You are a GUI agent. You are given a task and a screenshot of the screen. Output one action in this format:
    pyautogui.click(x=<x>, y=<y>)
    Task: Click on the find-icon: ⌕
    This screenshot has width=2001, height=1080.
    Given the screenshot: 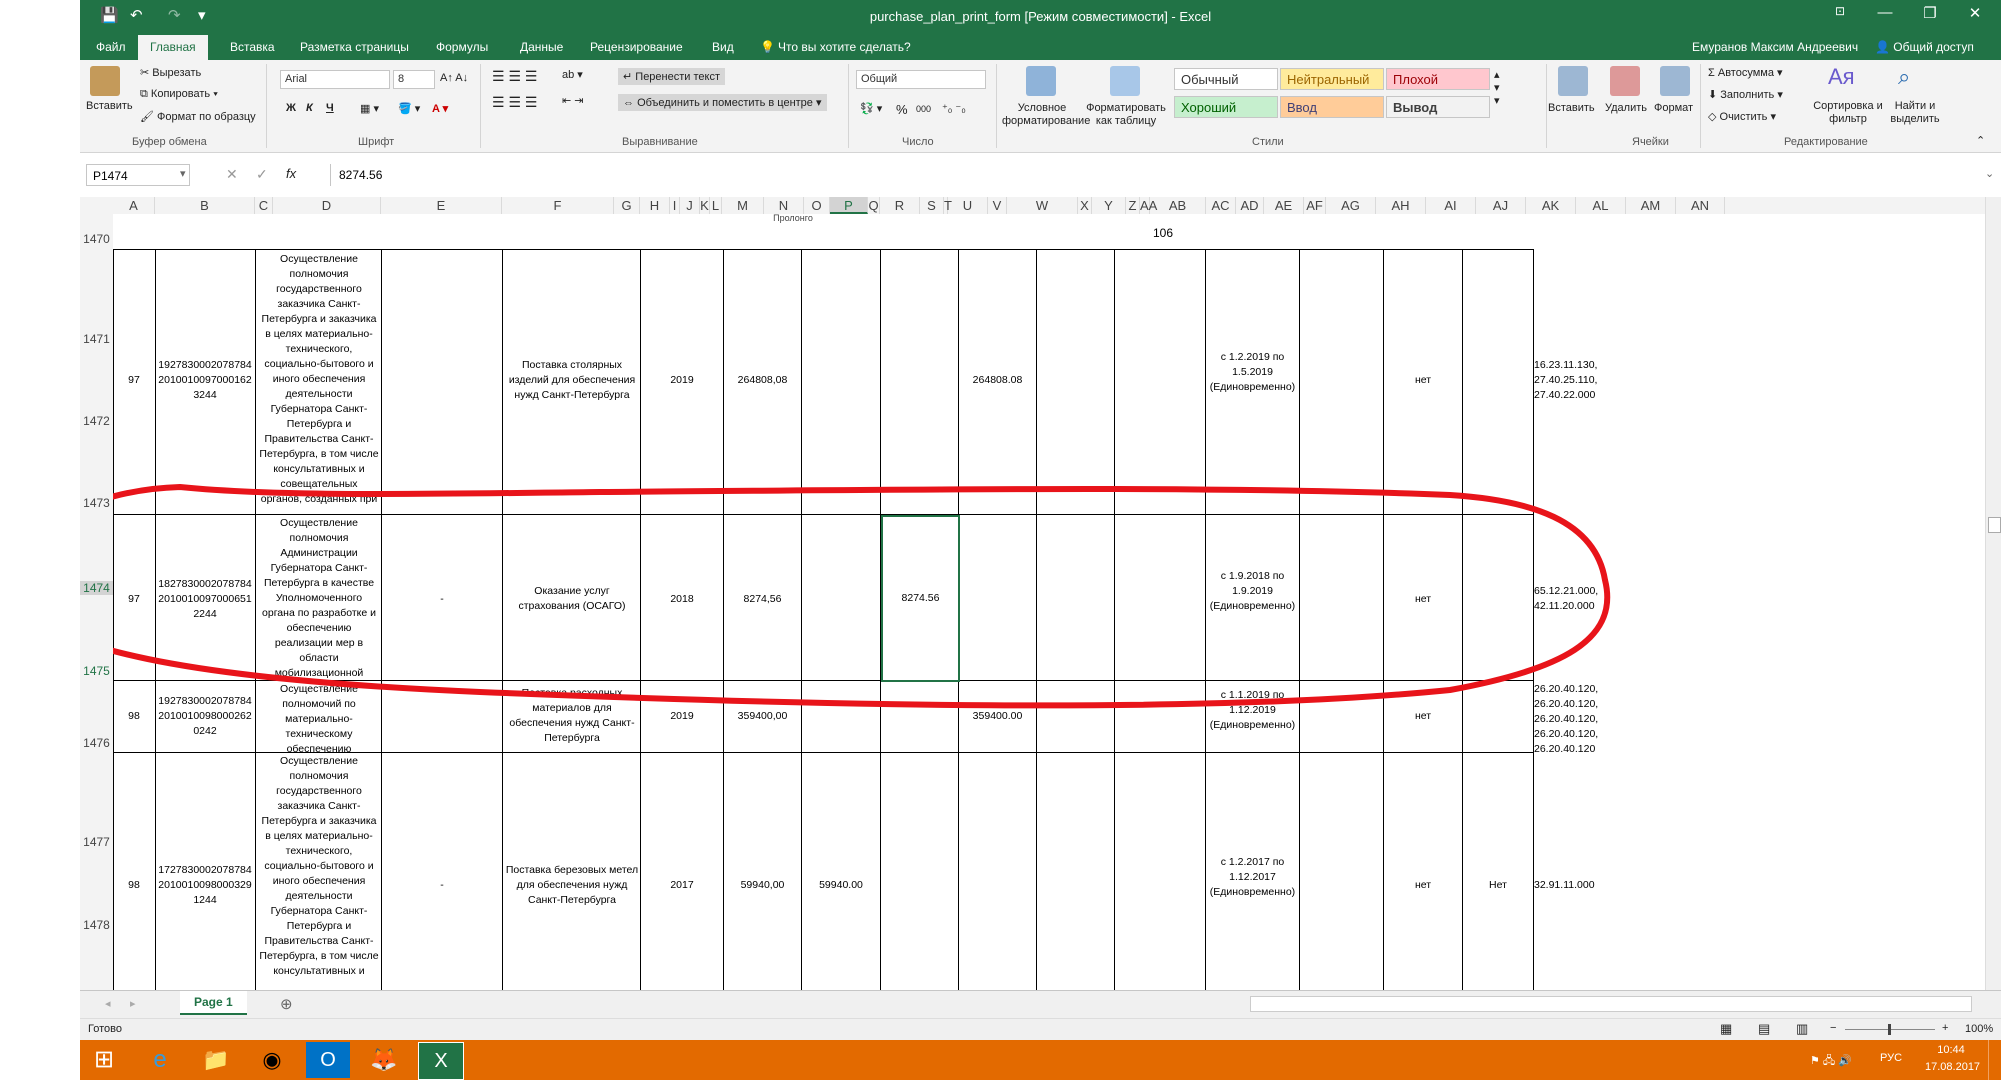 What is the action you would take?
    pyautogui.click(x=1904, y=77)
    